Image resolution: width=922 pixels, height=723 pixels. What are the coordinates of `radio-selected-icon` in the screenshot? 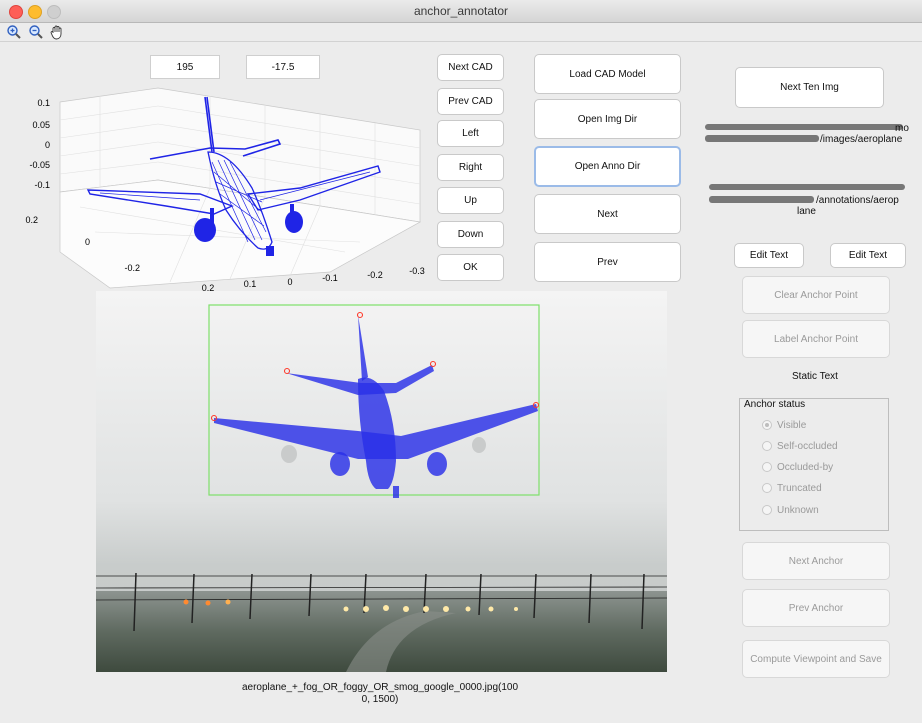 It's located at (767, 425).